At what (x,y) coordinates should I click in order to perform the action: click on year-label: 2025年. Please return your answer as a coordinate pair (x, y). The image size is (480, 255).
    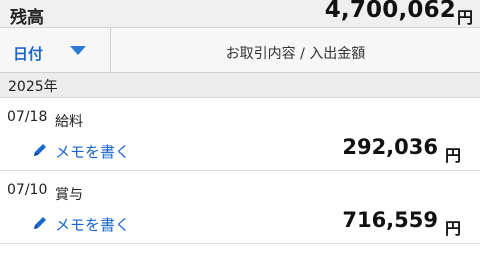
    Looking at the image, I should click on (33, 87).